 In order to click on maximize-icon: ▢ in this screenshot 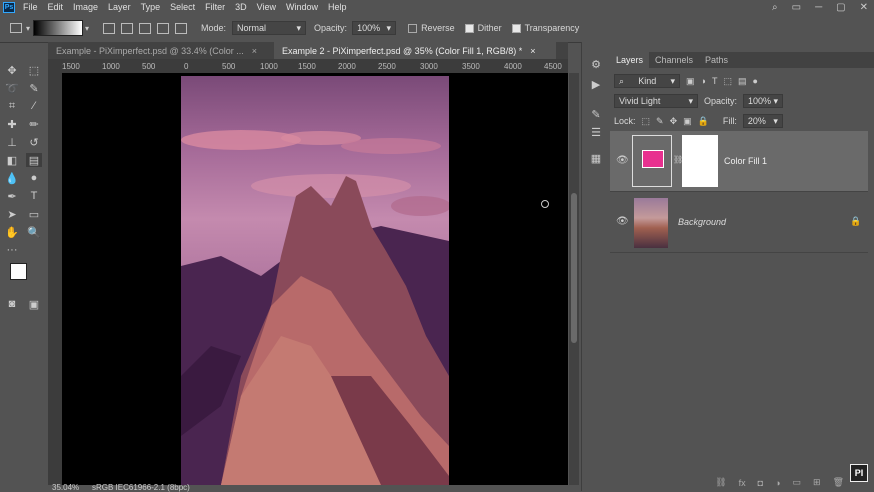, I will do `click(840, 7)`.